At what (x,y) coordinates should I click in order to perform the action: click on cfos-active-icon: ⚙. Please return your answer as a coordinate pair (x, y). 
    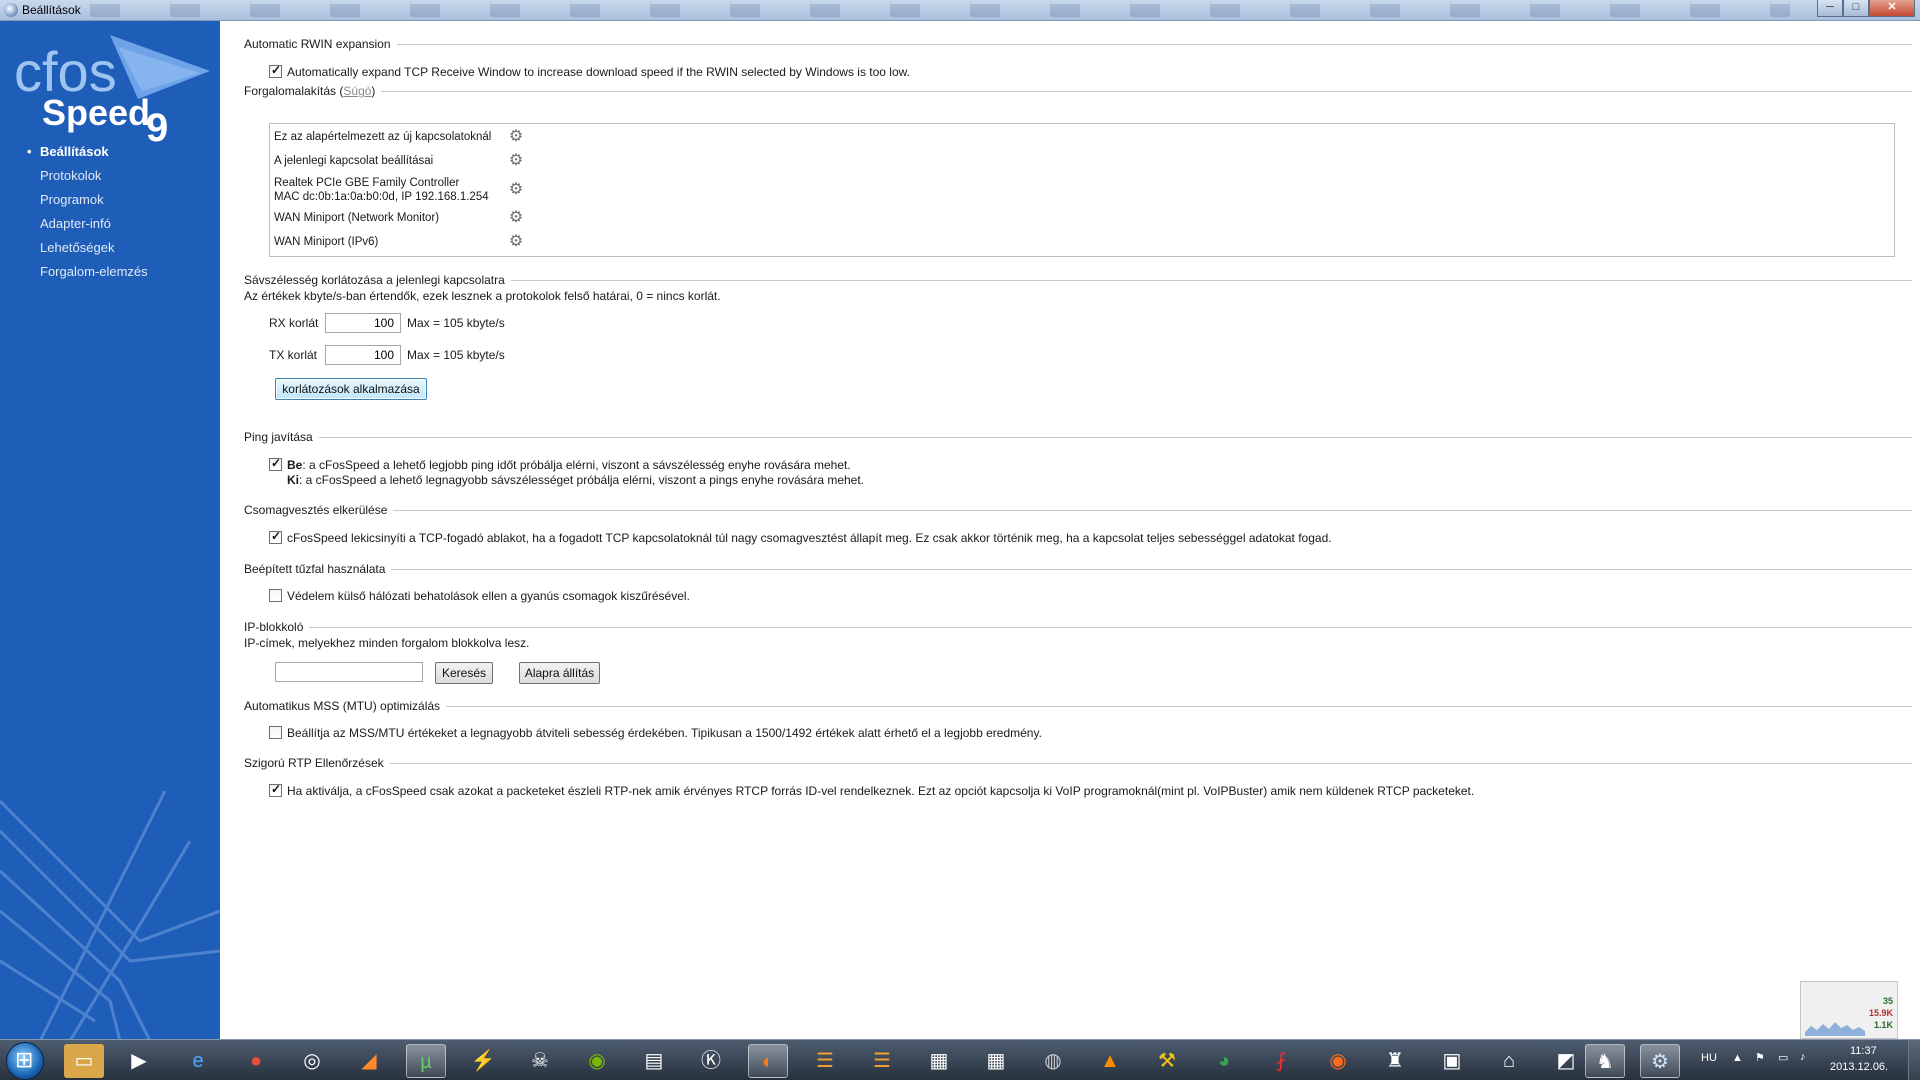
    Looking at the image, I should click on (1660, 1061).